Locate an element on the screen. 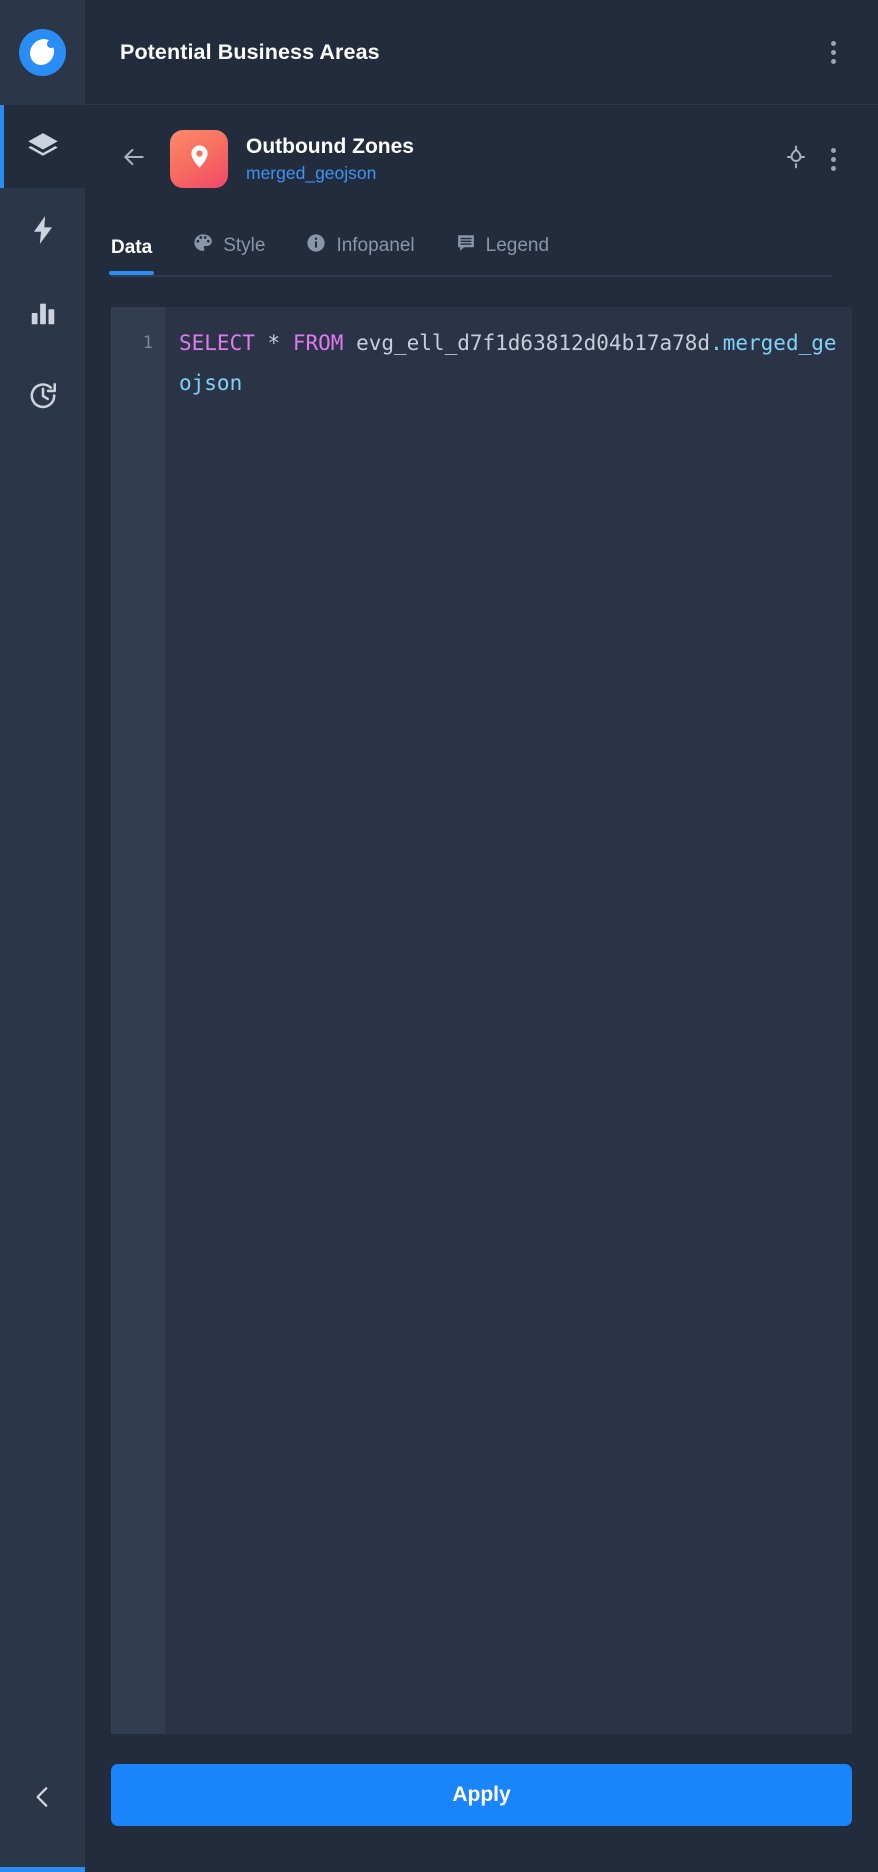 This screenshot has height=1872, width=878. palette-icon is located at coordinates (203, 245).